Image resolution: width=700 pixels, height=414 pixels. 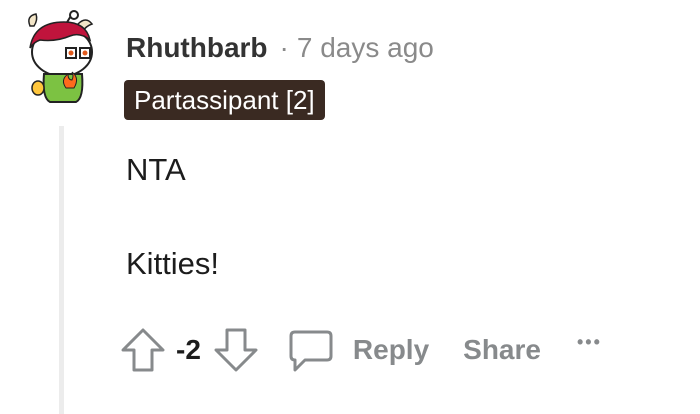 I want to click on ellipsis-icon: •••, so click(x=589, y=341).